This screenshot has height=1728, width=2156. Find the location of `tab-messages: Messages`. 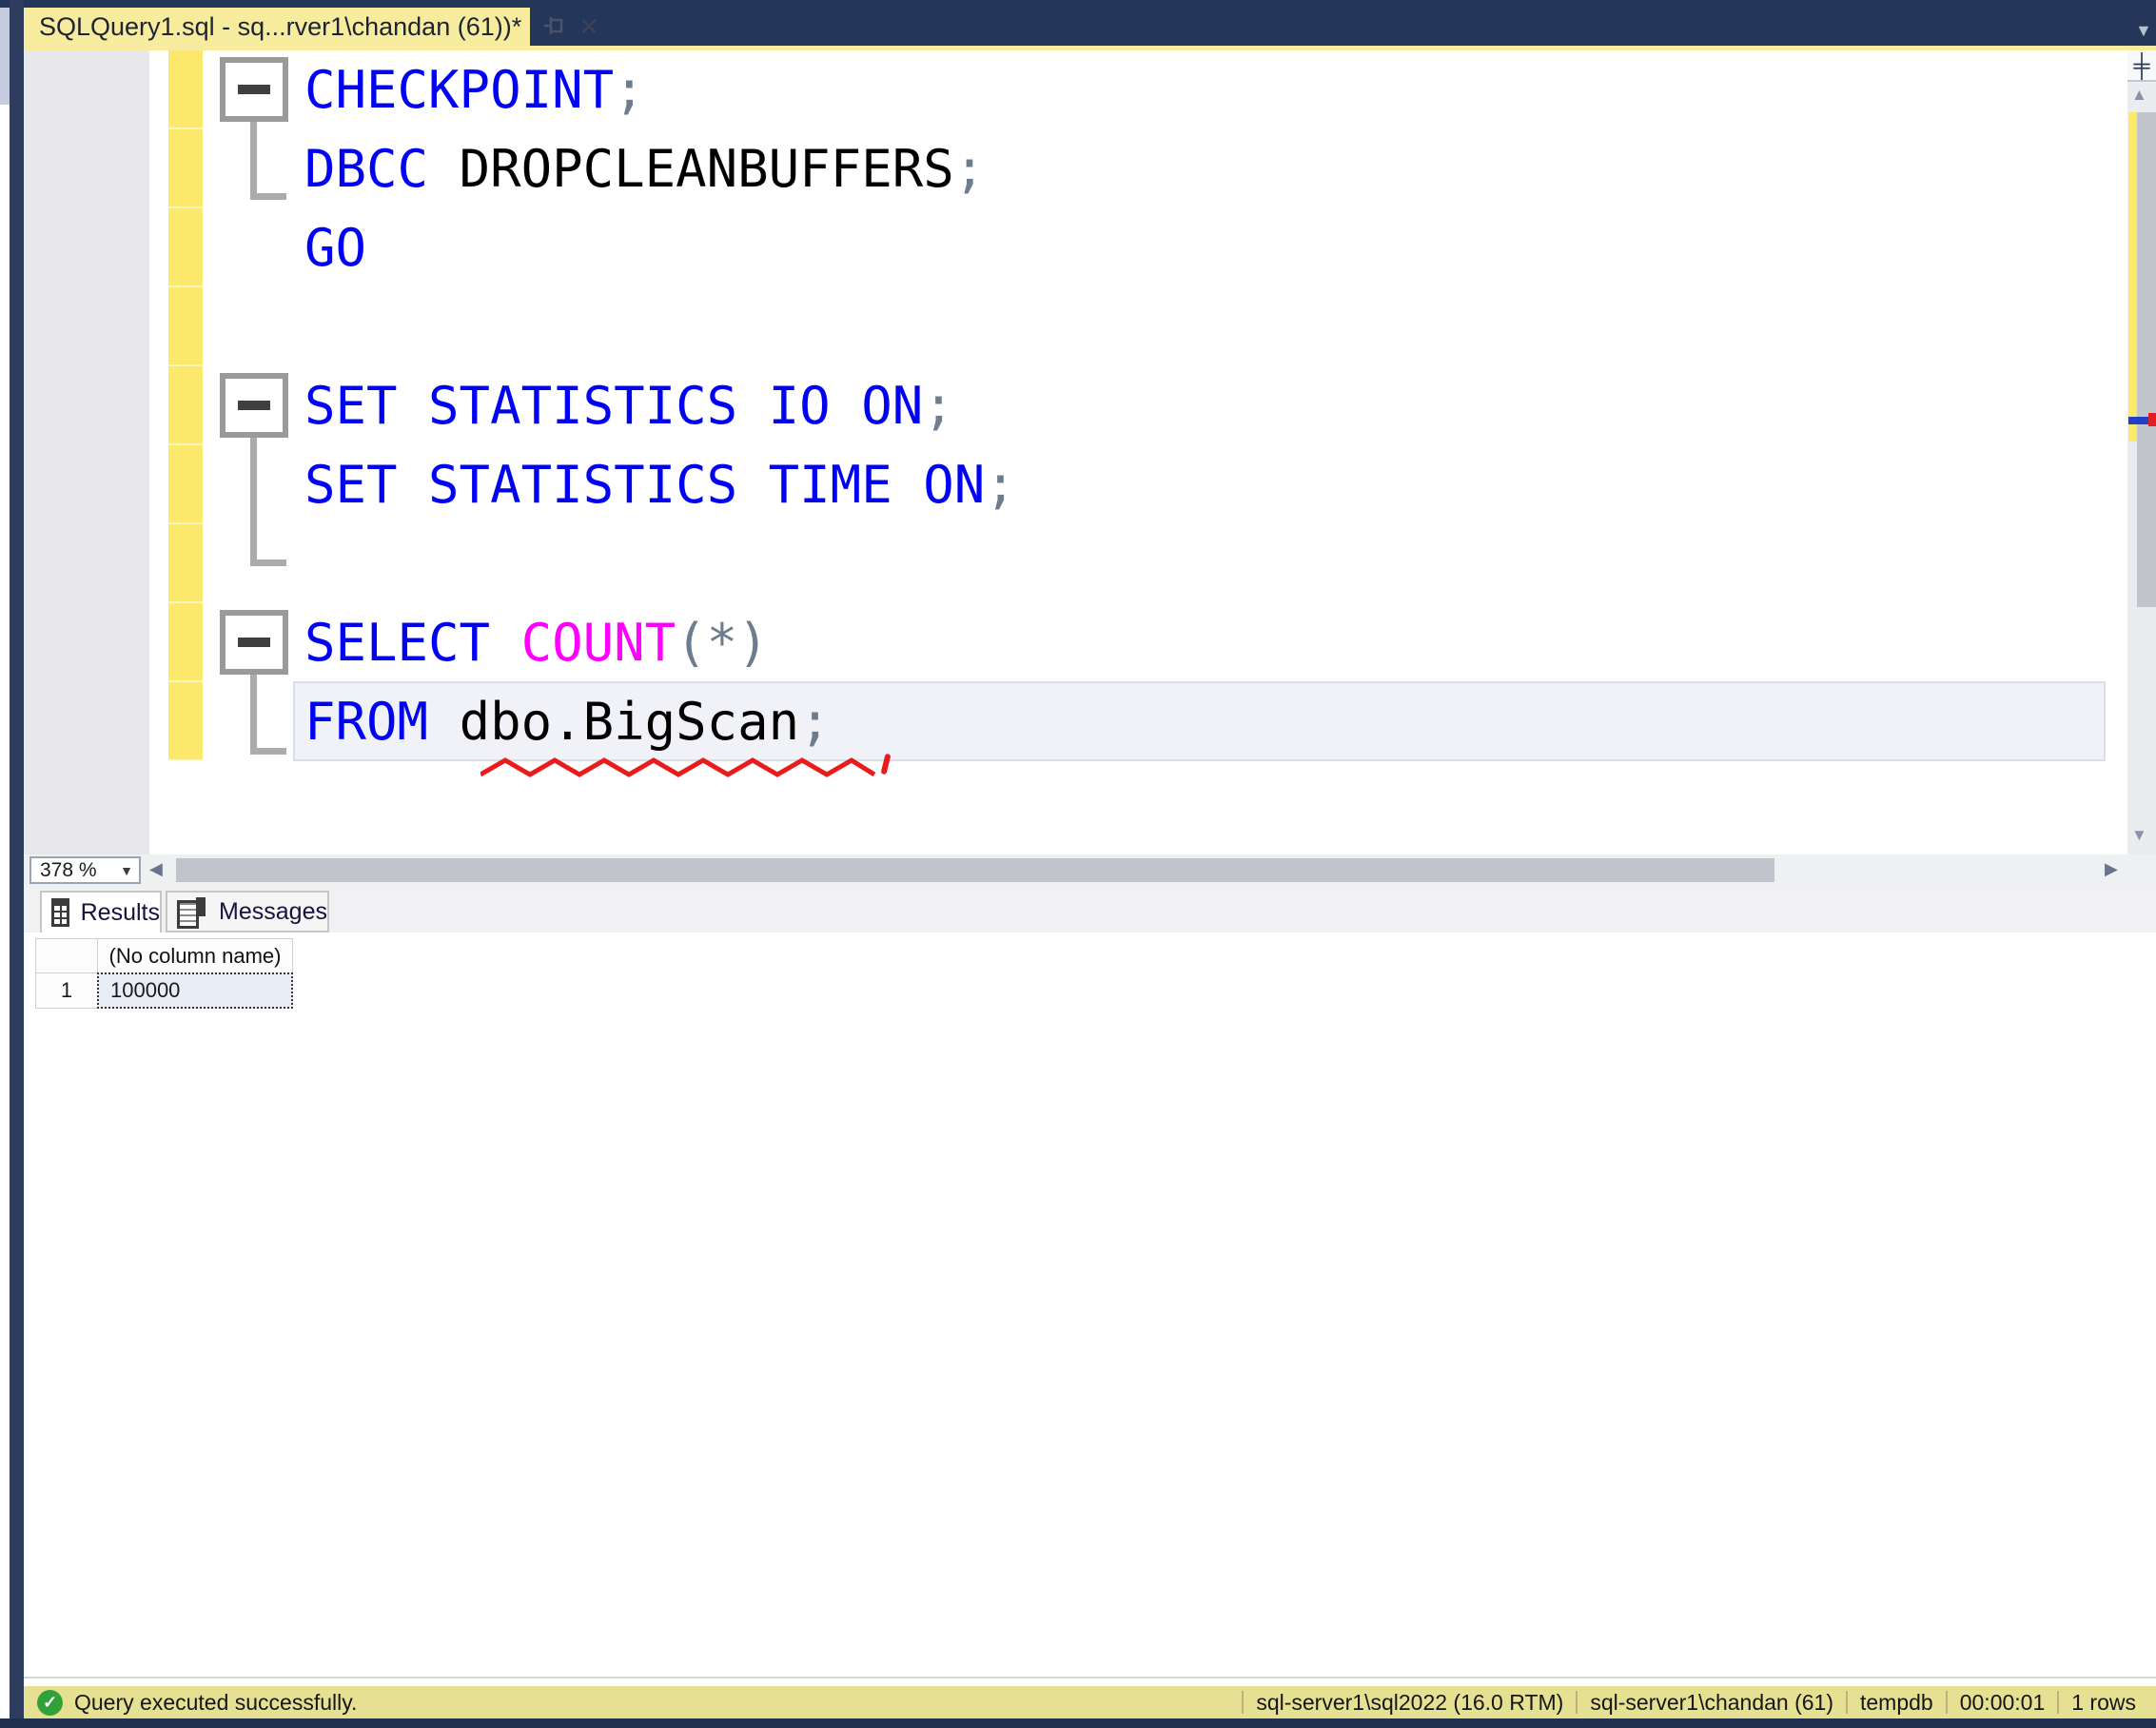

tab-messages: Messages is located at coordinates (247, 912).